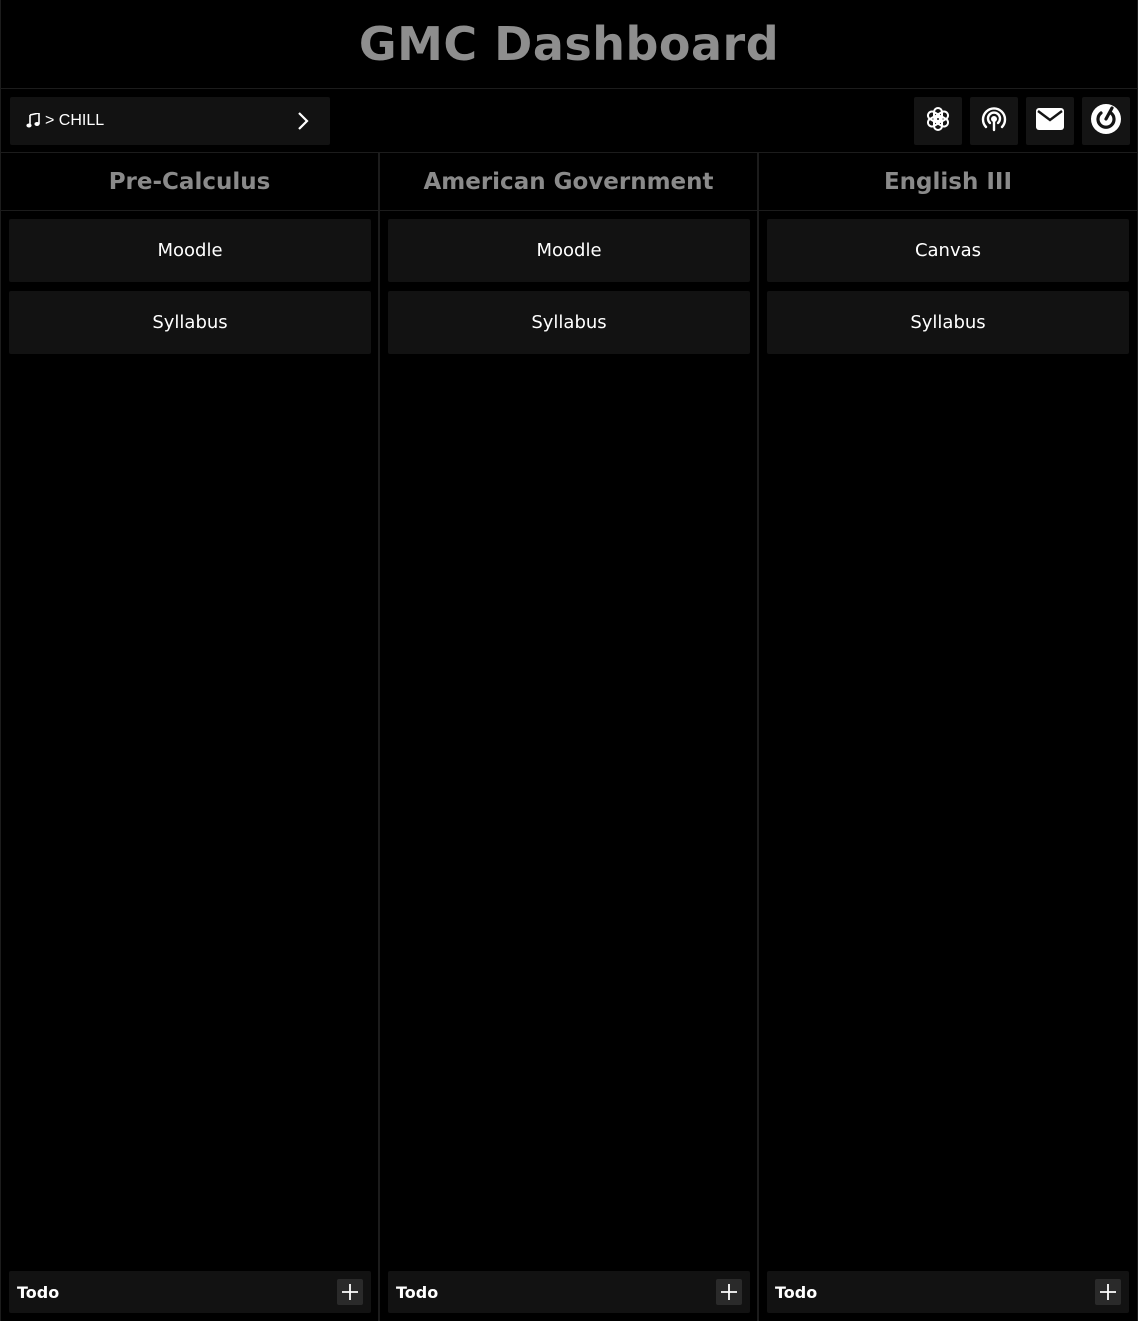 This screenshot has height=1321, width=1138. What do you see at coordinates (33, 121) in the screenshot?
I see `music-note-icon` at bounding box center [33, 121].